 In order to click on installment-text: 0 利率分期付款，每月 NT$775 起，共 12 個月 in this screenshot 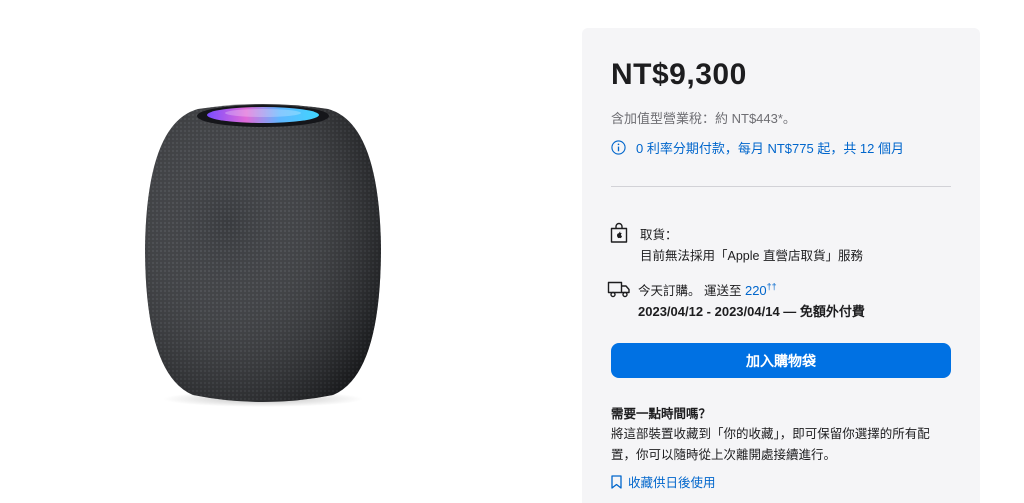, I will do `click(770, 148)`.